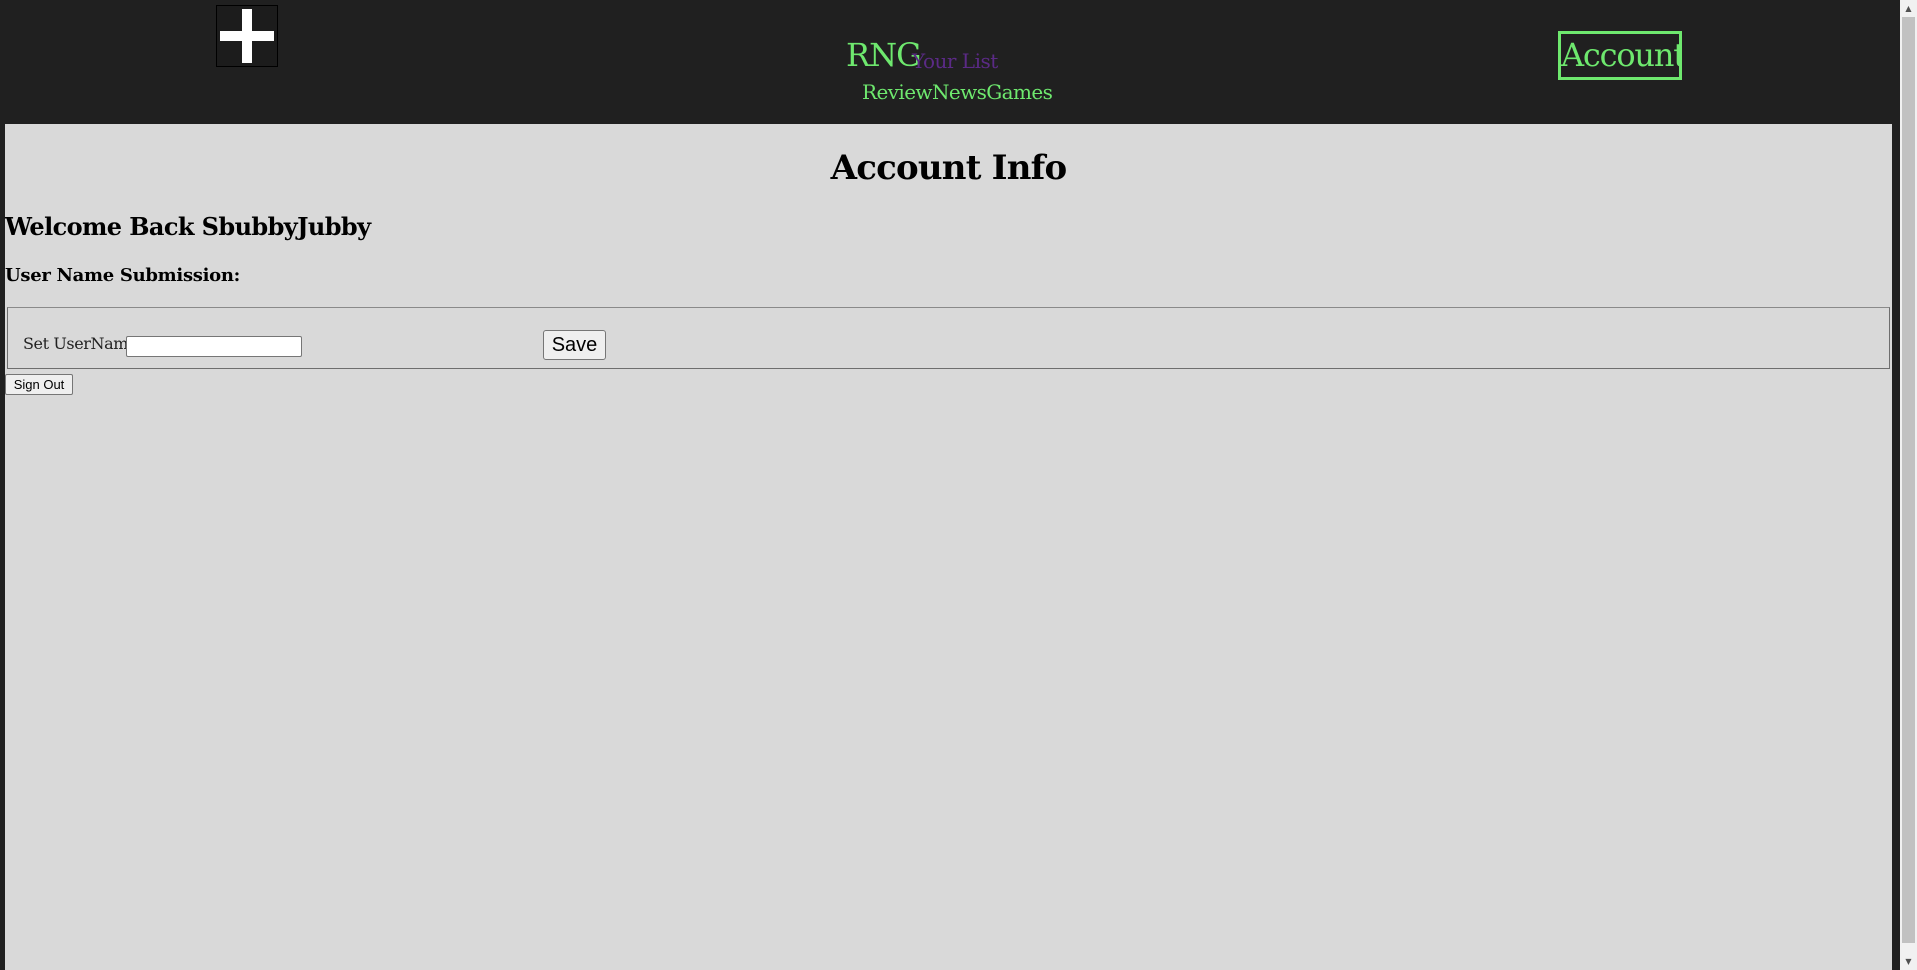 This screenshot has height=970, width=1917. Describe the element at coordinates (1908, 961) in the screenshot. I see `scroll-down-arrow-icon: ▼` at that location.